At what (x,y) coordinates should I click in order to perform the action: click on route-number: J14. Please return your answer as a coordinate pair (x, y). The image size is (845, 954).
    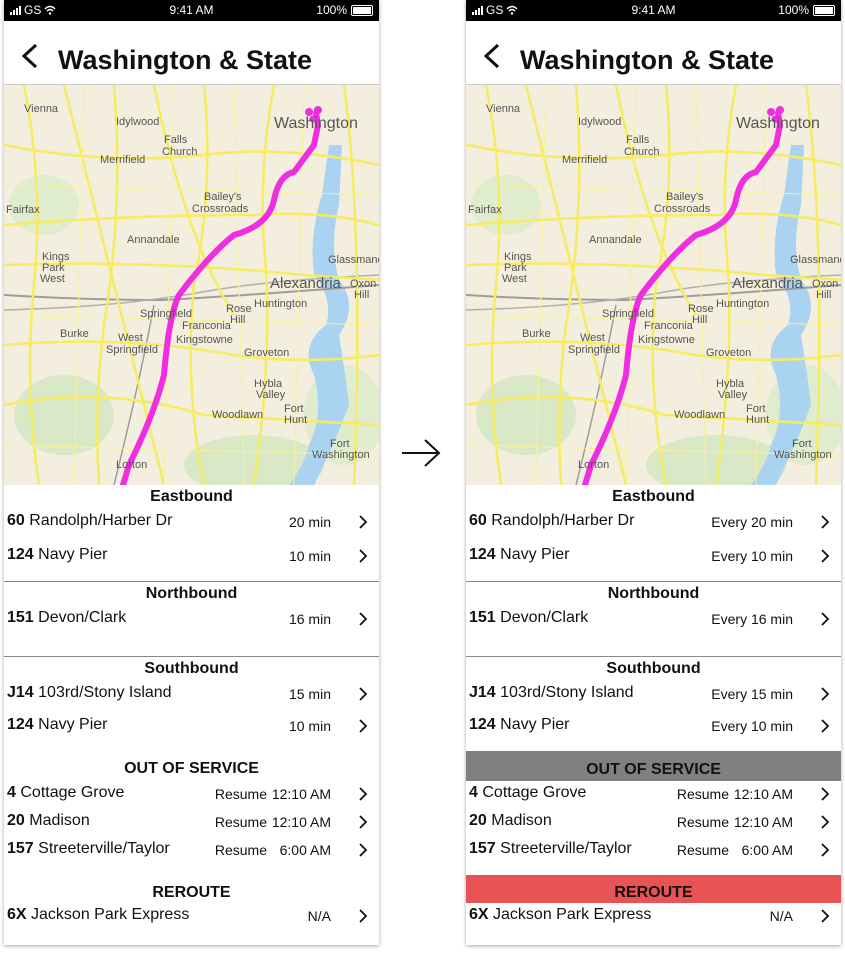
    Looking at the image, I should click on (482, 692).